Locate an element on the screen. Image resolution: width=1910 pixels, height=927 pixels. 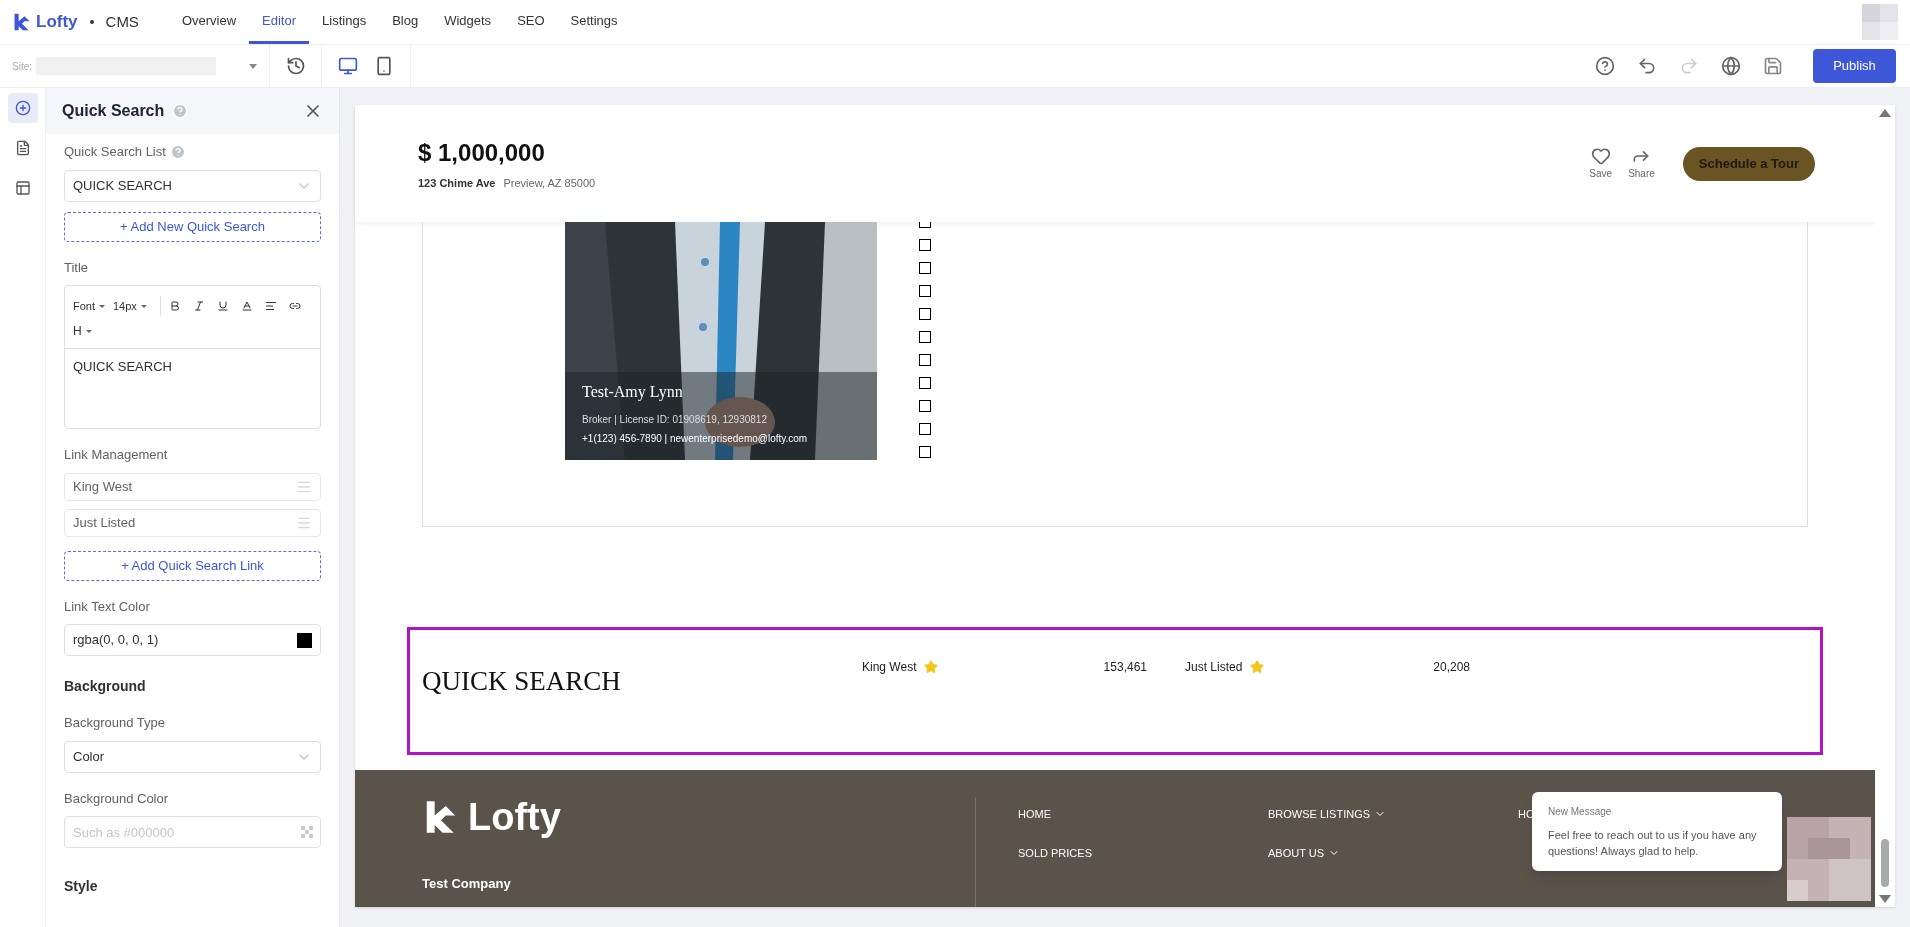
background-color-field: Such as #000000 is located at coordinates (192, 832).